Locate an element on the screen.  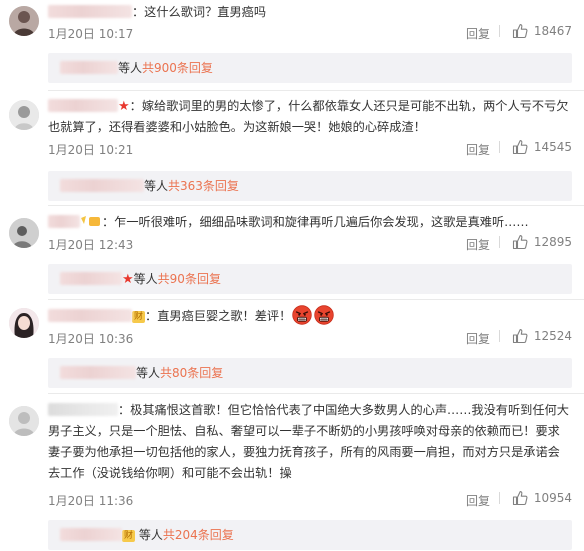
replies-count-link: 共900条回复 is located at coordinates (177, 68).